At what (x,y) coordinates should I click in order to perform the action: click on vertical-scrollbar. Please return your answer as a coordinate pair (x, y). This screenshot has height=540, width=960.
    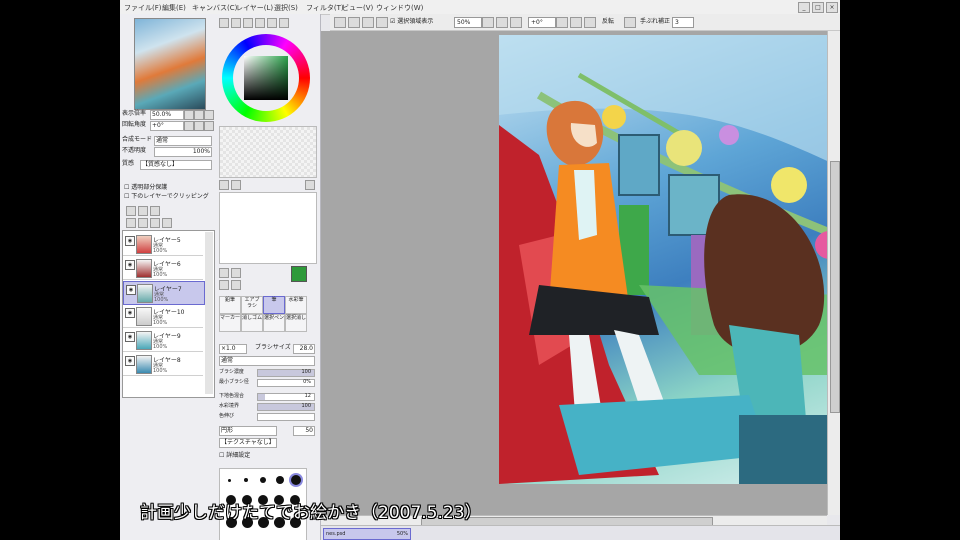
    Looking at the image, I should click on (833, 273).